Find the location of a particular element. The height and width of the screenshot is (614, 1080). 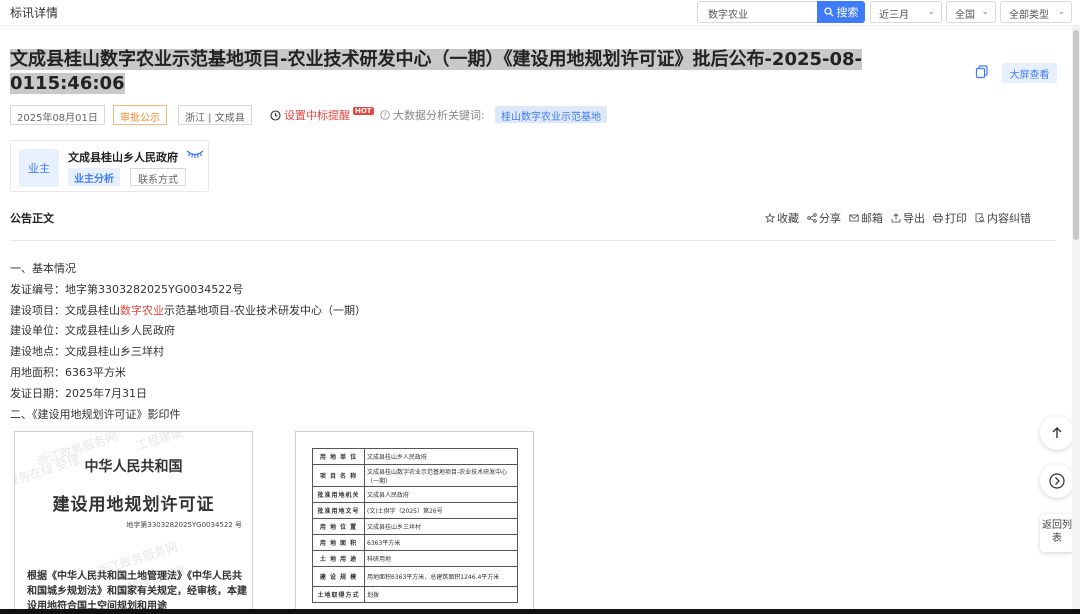

region-select: 全国 ⌄ is located at coordinates (971, 12).